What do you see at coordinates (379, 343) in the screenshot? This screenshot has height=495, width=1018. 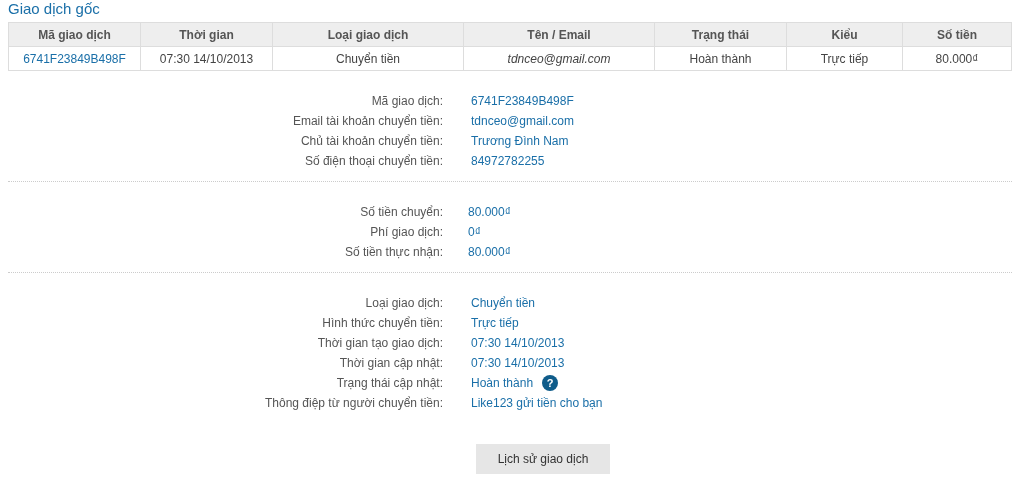 I see `detail-label: Thời gian tạo giao dịch:` at bounding box center [379, 343].